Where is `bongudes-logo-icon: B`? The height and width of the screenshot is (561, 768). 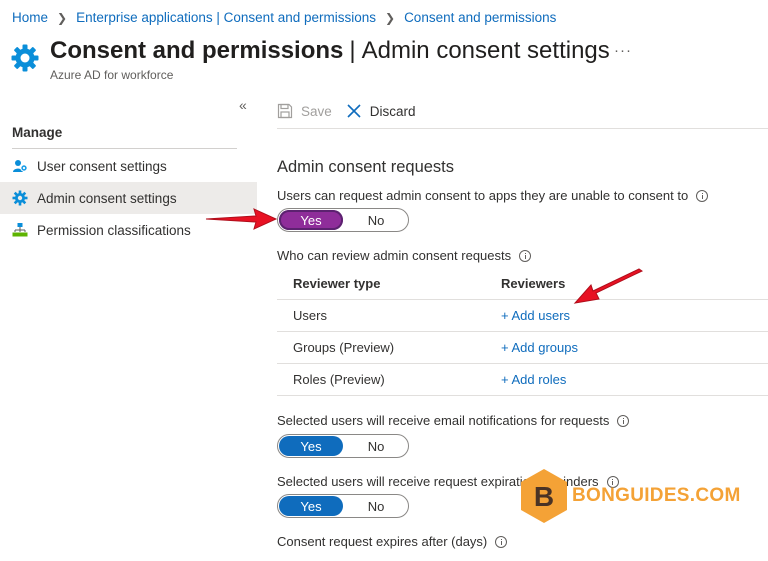 bongudes-logo-icon: B is located at coordinates (544, 496).